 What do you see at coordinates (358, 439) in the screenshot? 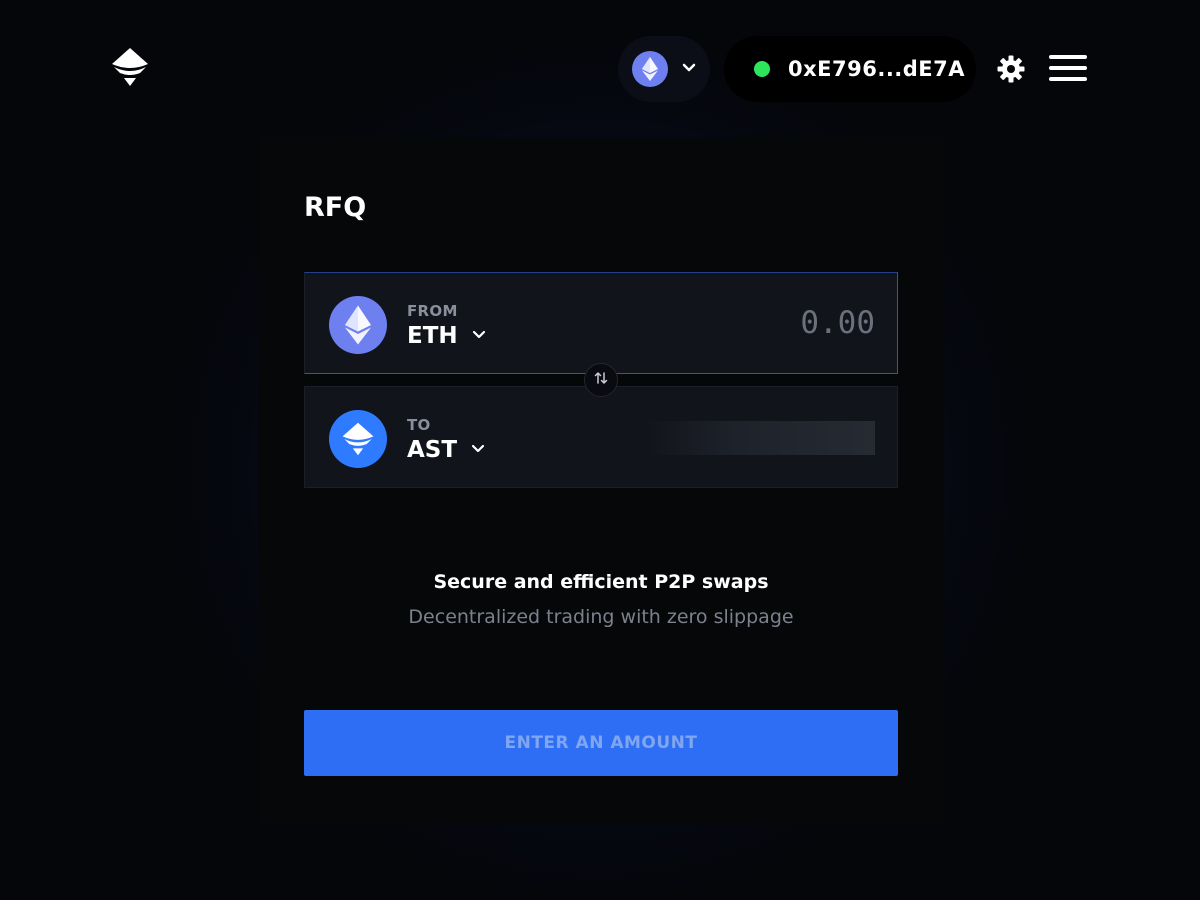
I see `airswap-token-icon` at bounding box center [358, 439].